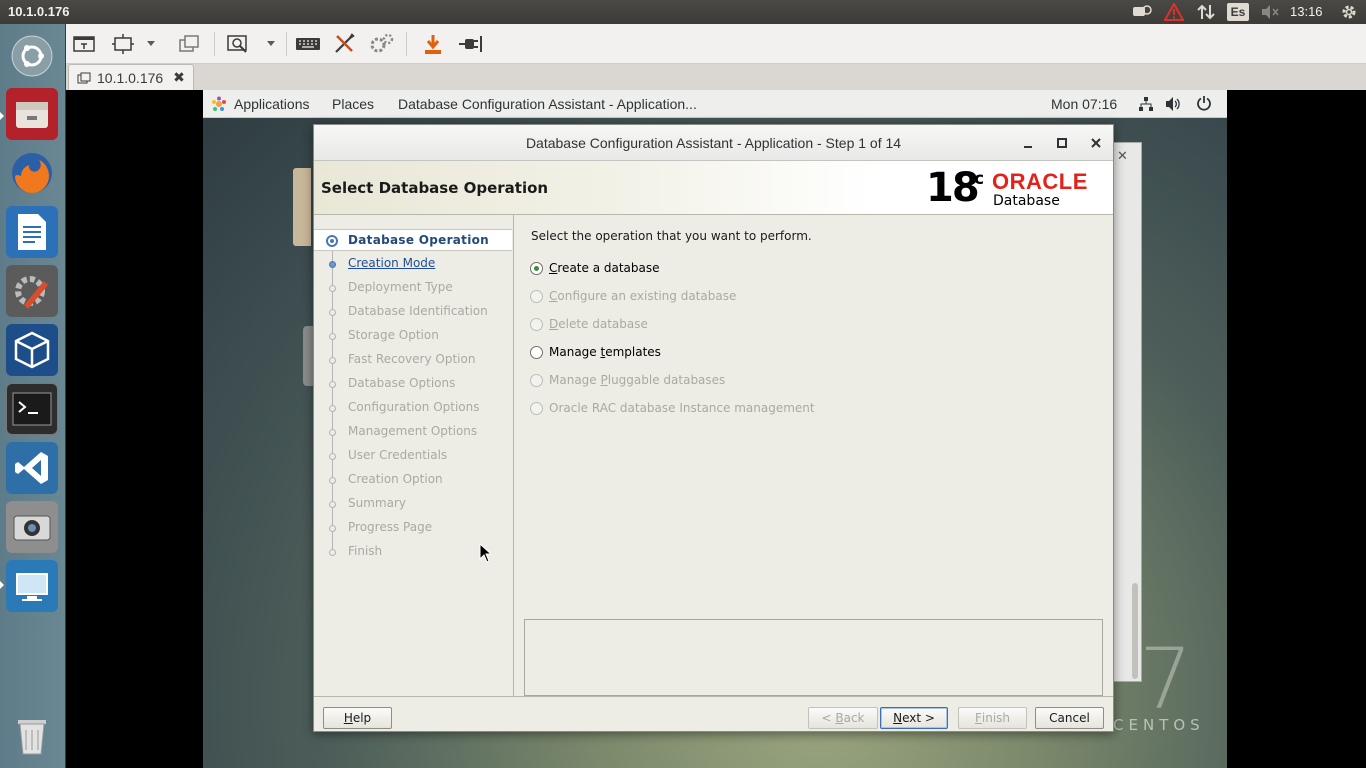 This screenshot has height=768, width=1366. I want to click on remote-viewer-icon, so click(32, 586).